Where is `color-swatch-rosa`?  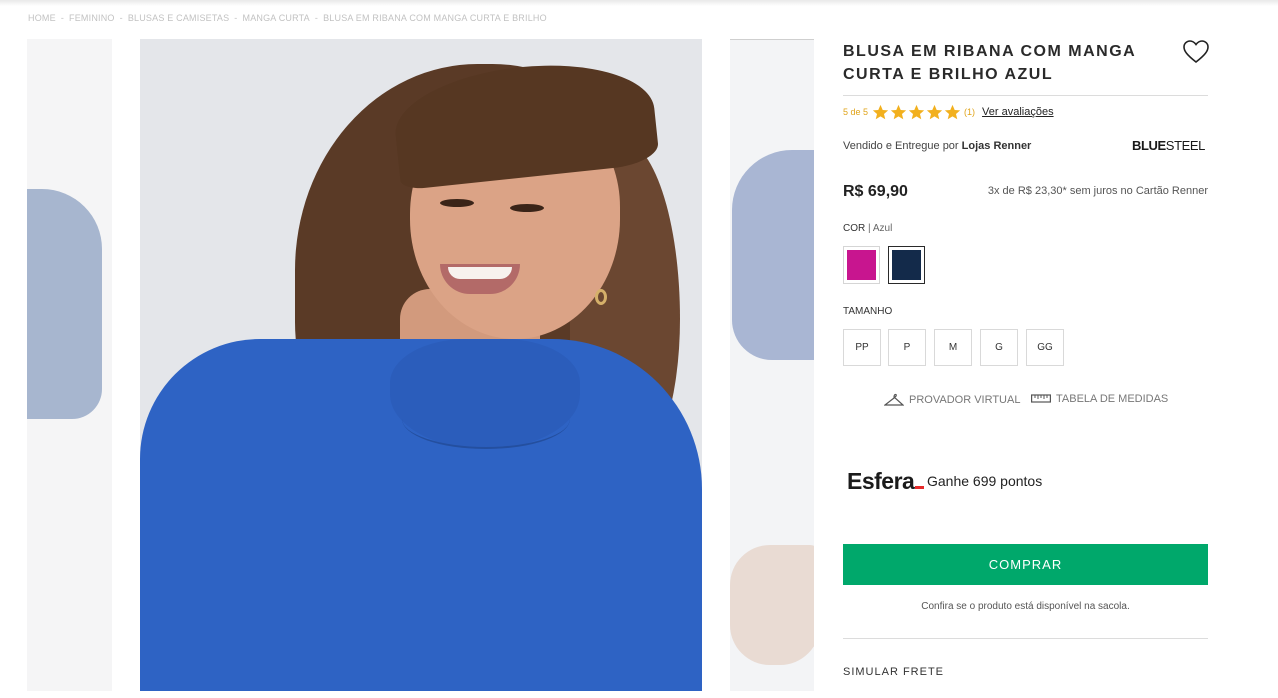 color-swatch-rosa is located at coordinates (861, 265).